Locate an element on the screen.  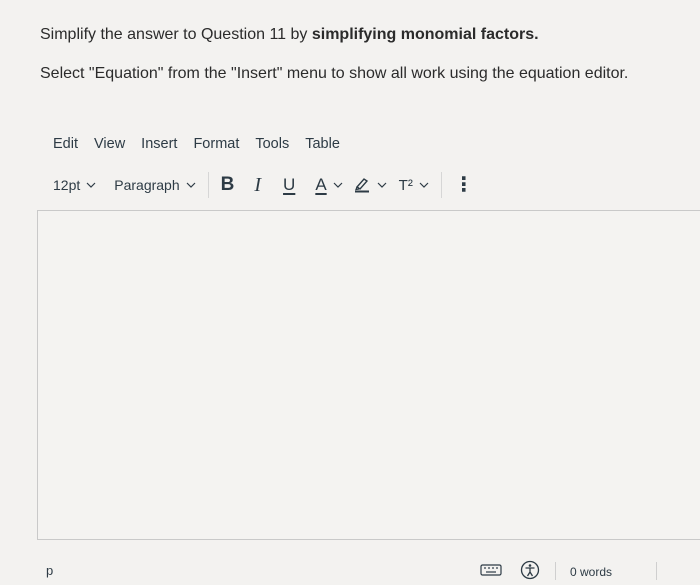
keyboard-icon is located at coordinates (491, 571).